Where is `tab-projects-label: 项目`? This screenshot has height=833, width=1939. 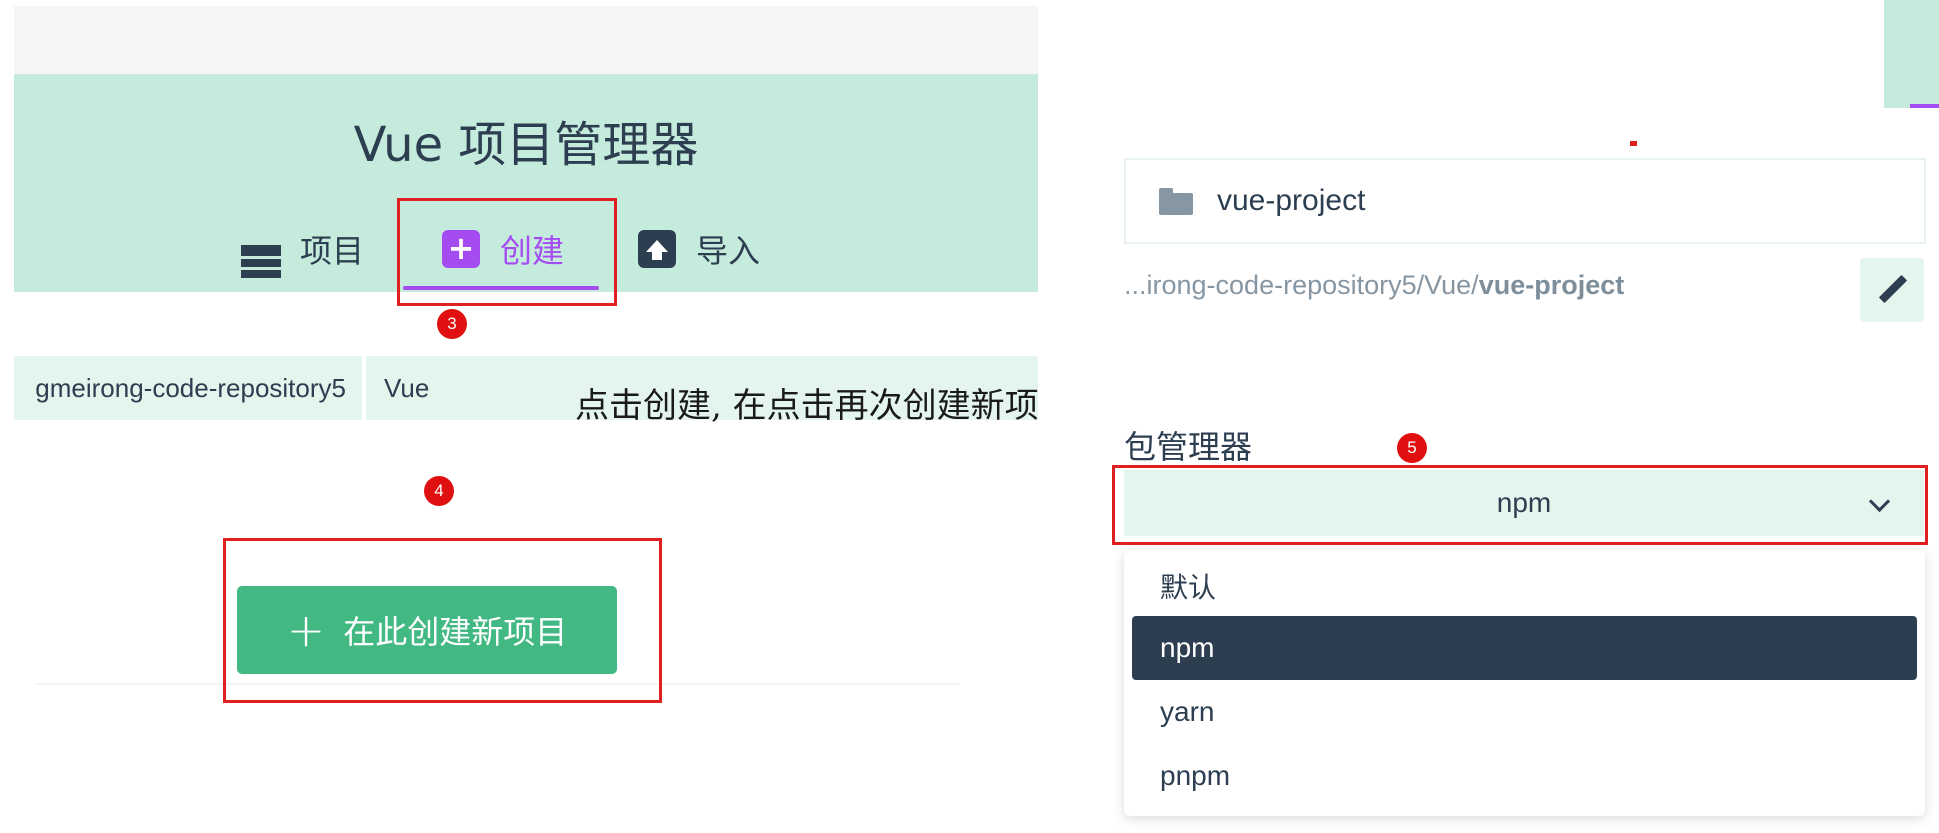 tab-projects-label: 项目 is located at coordinates (332, 251).